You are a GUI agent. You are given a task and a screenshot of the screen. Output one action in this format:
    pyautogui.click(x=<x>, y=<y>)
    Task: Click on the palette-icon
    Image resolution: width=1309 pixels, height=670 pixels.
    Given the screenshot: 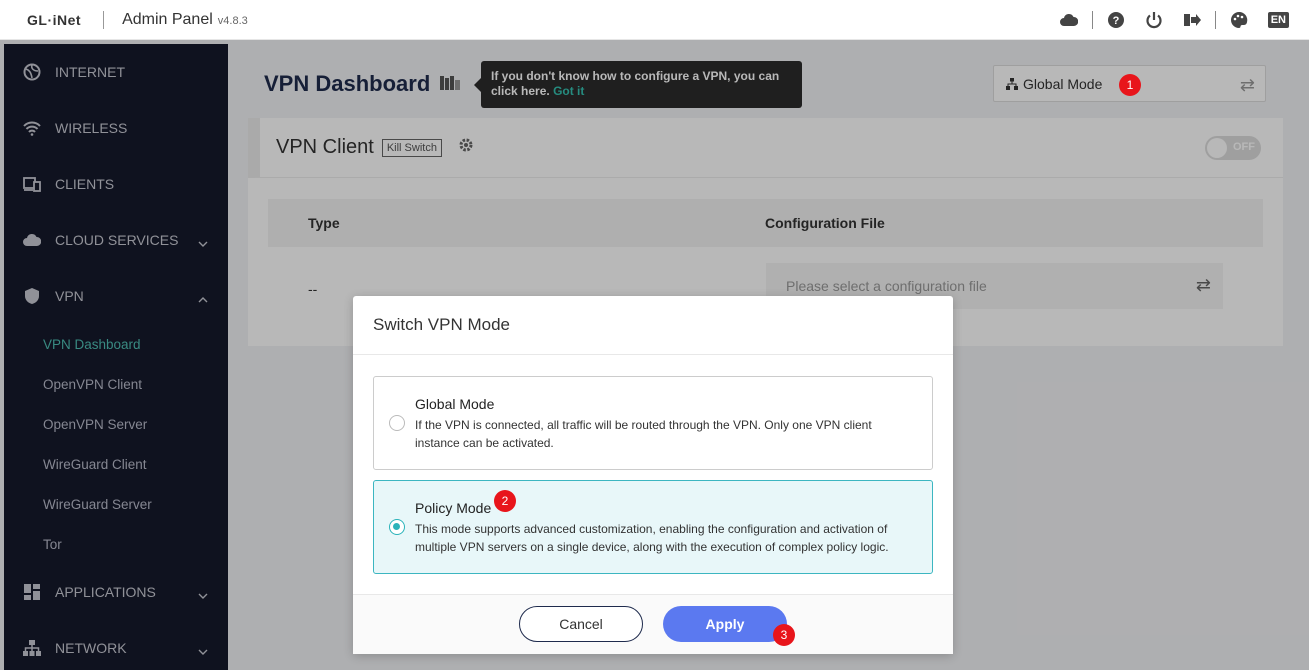 What is the action you would take?
    pyautogui.click(x=1239, y=20)
    